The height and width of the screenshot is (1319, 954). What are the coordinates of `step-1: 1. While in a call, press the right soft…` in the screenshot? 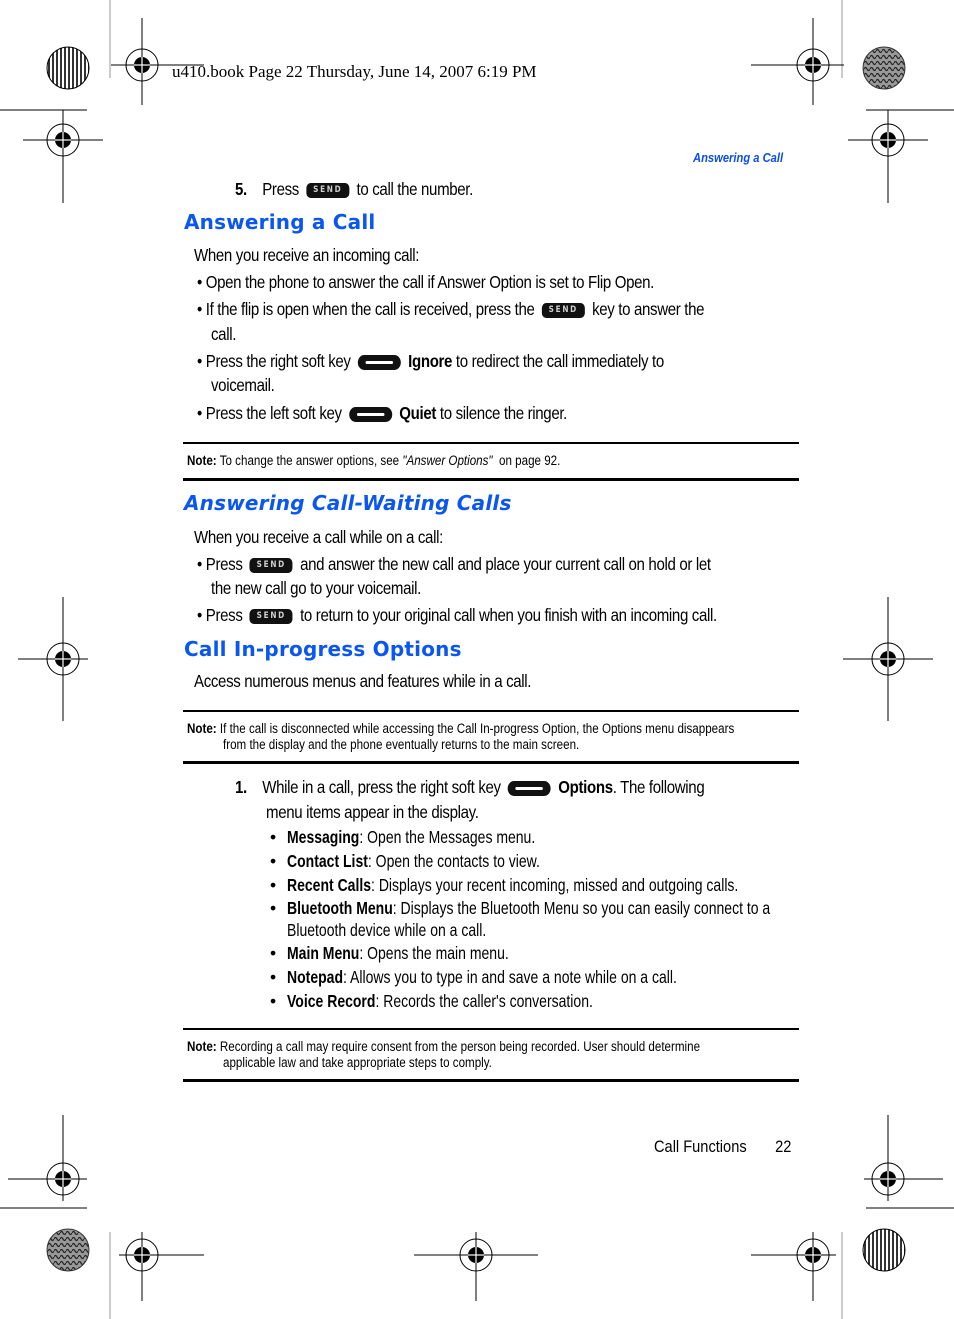 It's located at (470, 787).